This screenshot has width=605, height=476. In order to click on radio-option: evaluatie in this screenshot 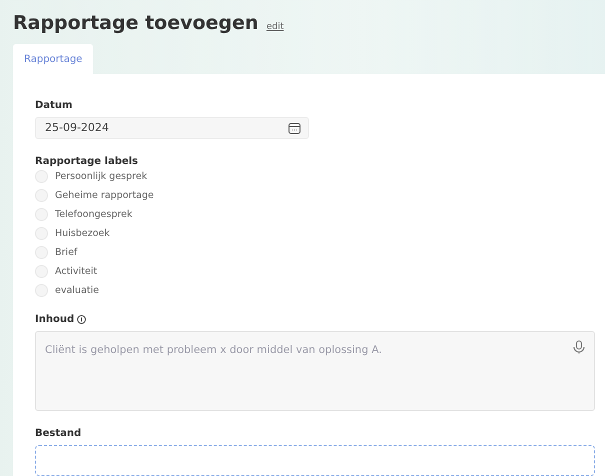, I will do `click(315, 290)`.